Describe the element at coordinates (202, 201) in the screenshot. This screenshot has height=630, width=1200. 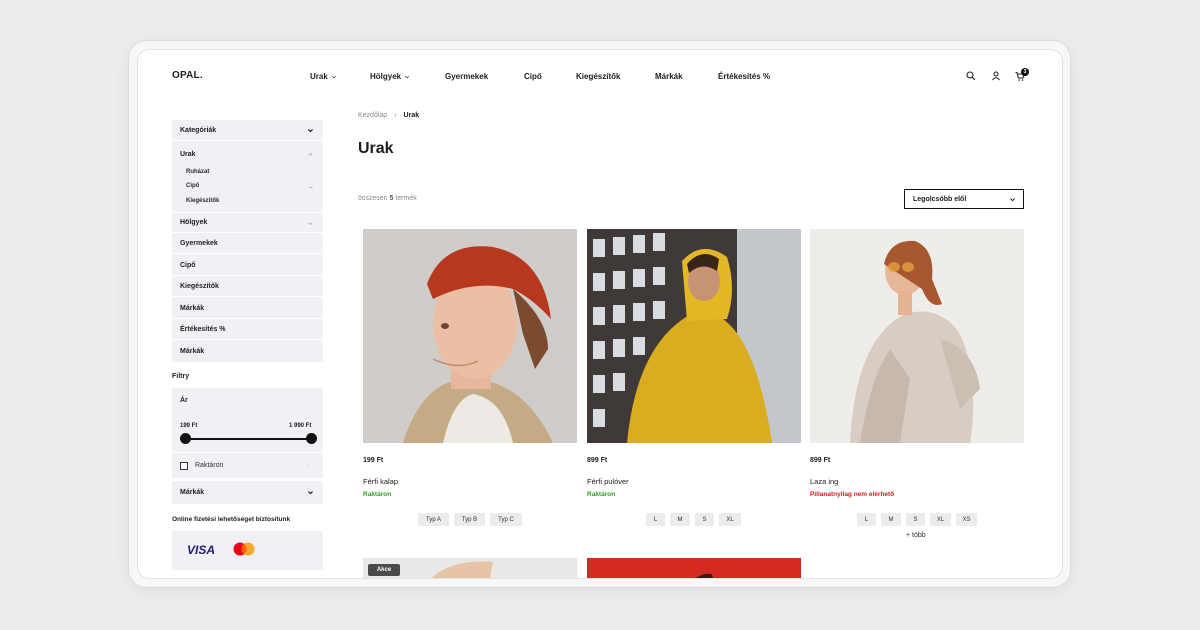
I see `sidebar-subitem-kiegeszitok: Kiegészítők` at that location.